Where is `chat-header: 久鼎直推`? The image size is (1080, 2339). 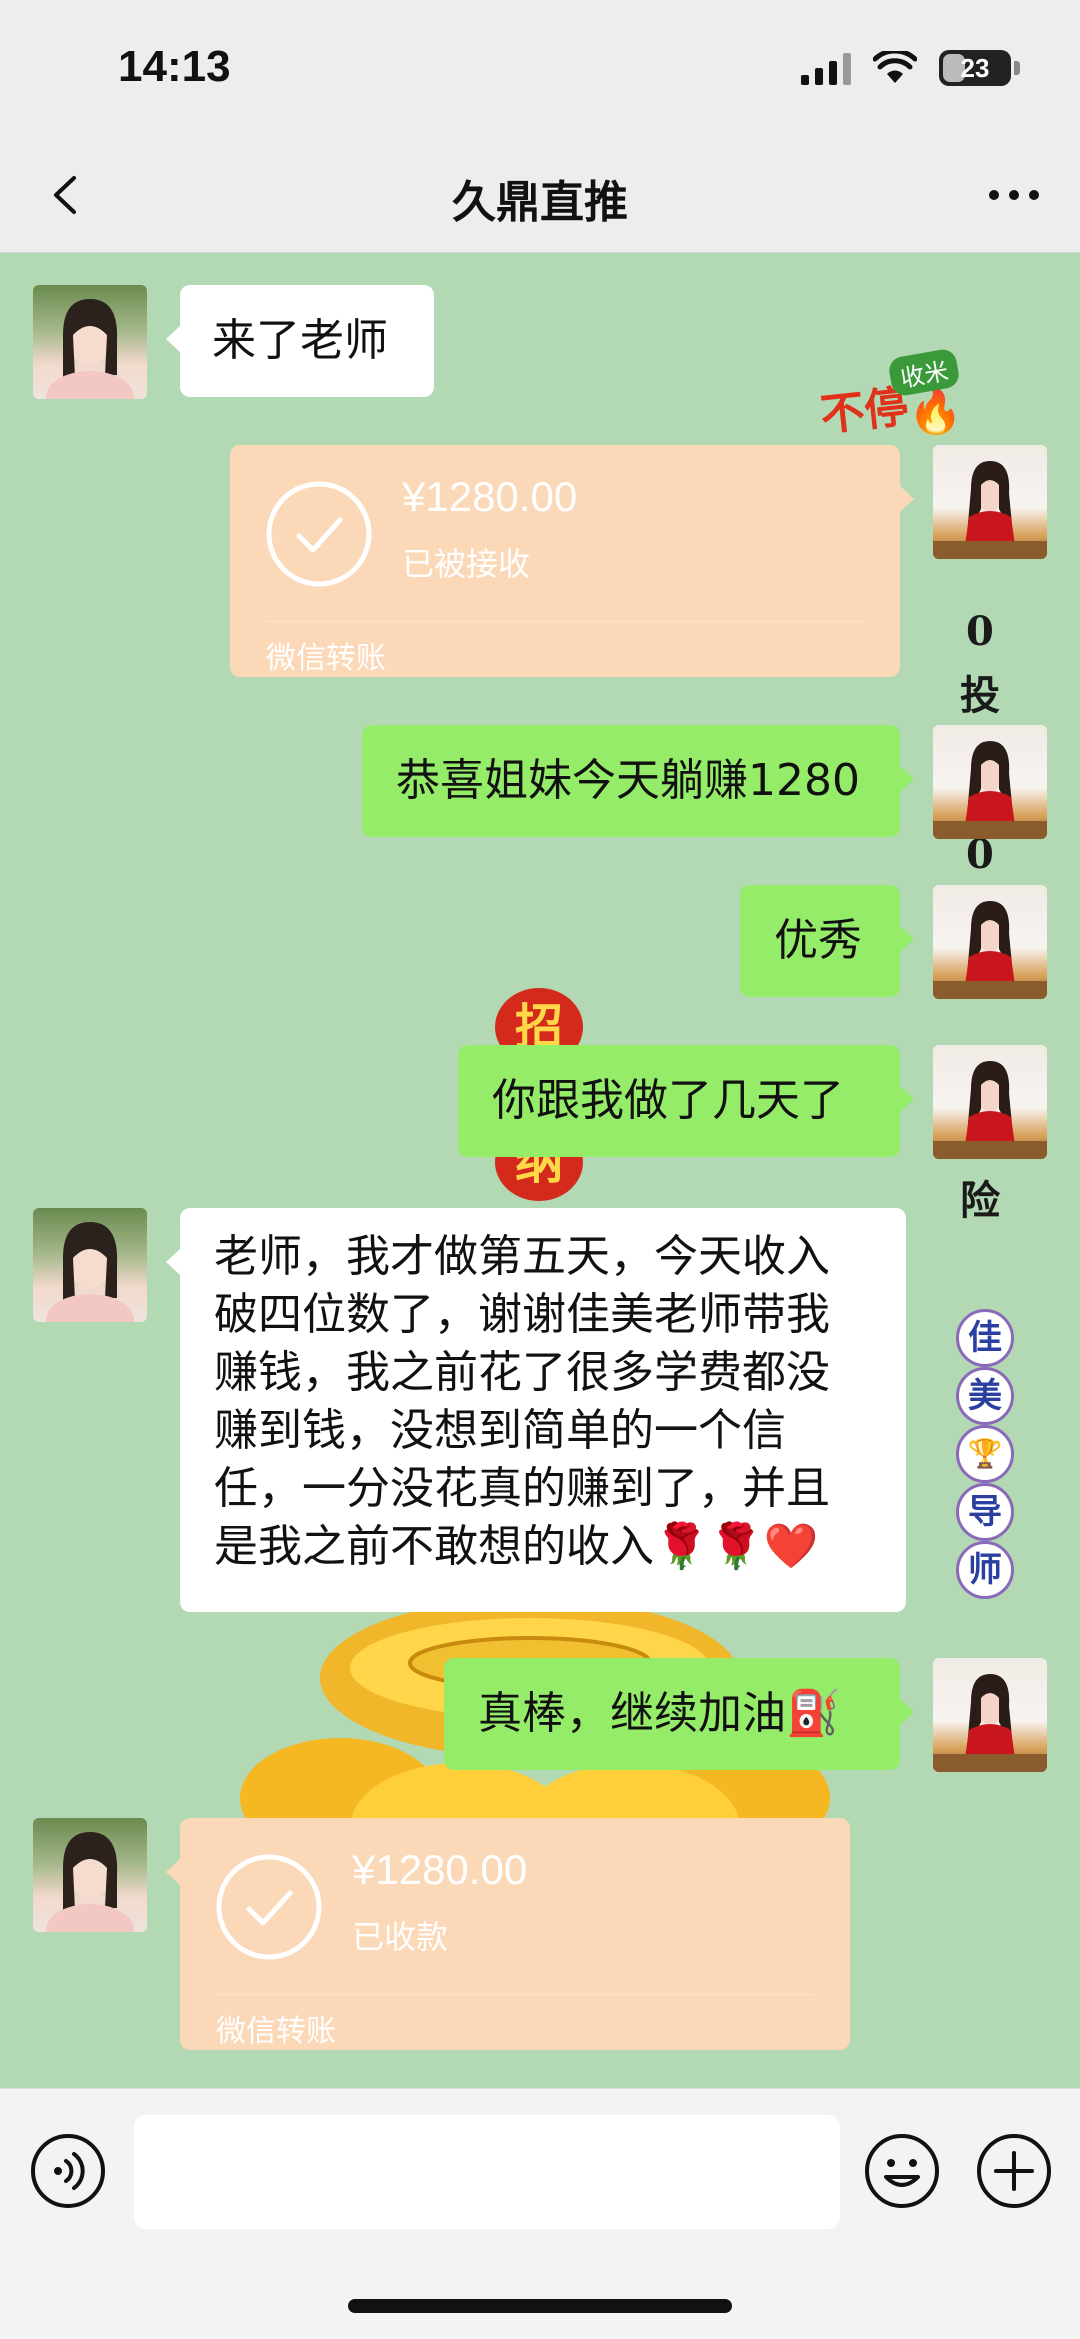 chat-header: 久鼎直推 is located at coordinates (540, 196).